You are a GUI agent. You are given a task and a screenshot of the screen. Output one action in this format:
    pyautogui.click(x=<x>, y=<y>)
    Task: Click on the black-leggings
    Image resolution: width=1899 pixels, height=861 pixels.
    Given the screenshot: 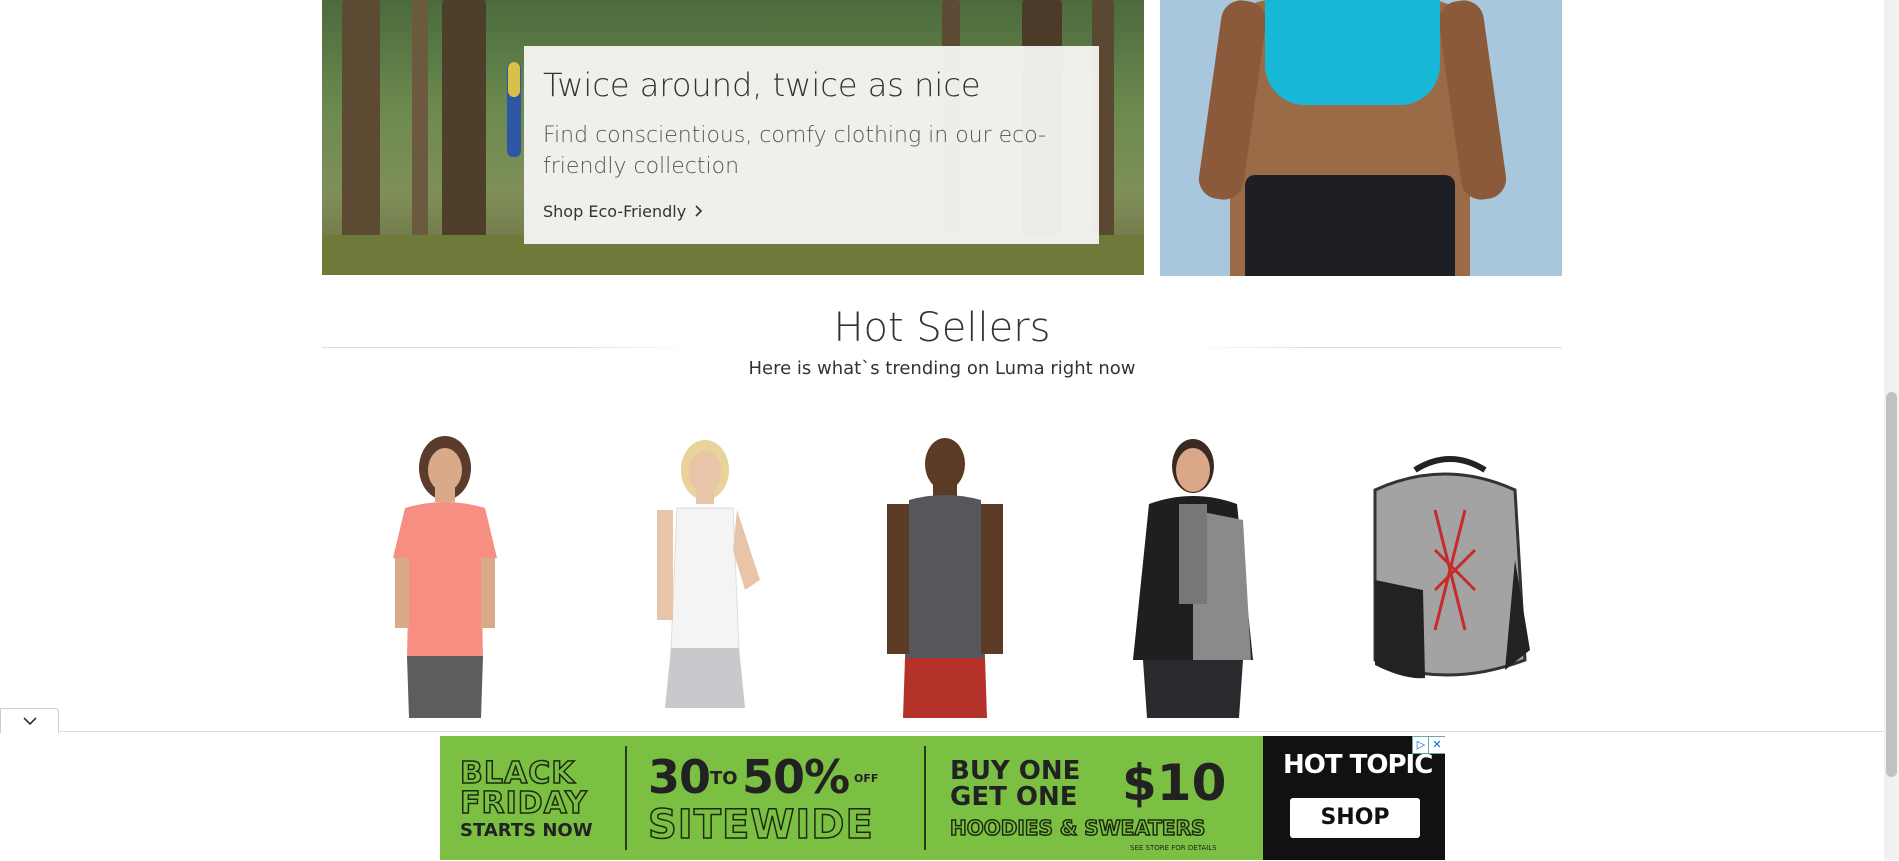 What is the action you would take?
    pyautogui.click(x=1350, y=225)
    